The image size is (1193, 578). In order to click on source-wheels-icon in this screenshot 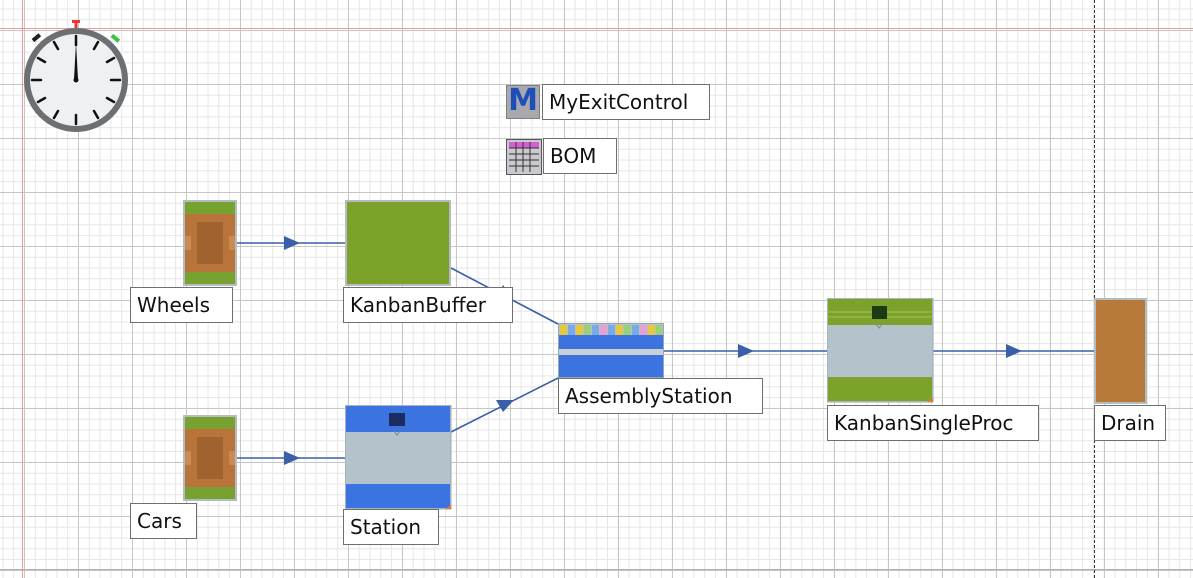, I will do `click(210, 243)`.